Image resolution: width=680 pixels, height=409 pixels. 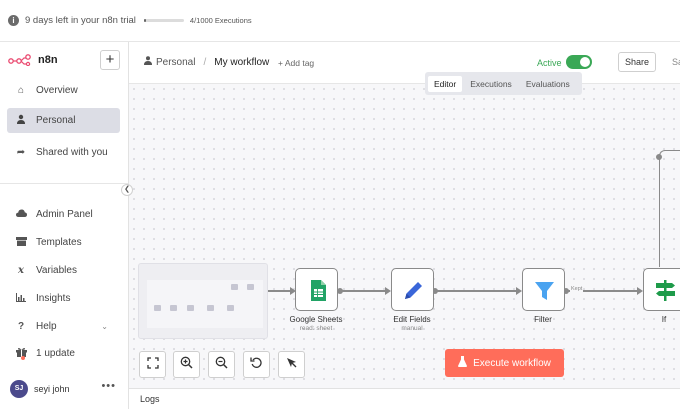 What do you see at coordinates (23, 358) in the screenshot?
I see `update-notification-dot` at bounding box center [23, 358].